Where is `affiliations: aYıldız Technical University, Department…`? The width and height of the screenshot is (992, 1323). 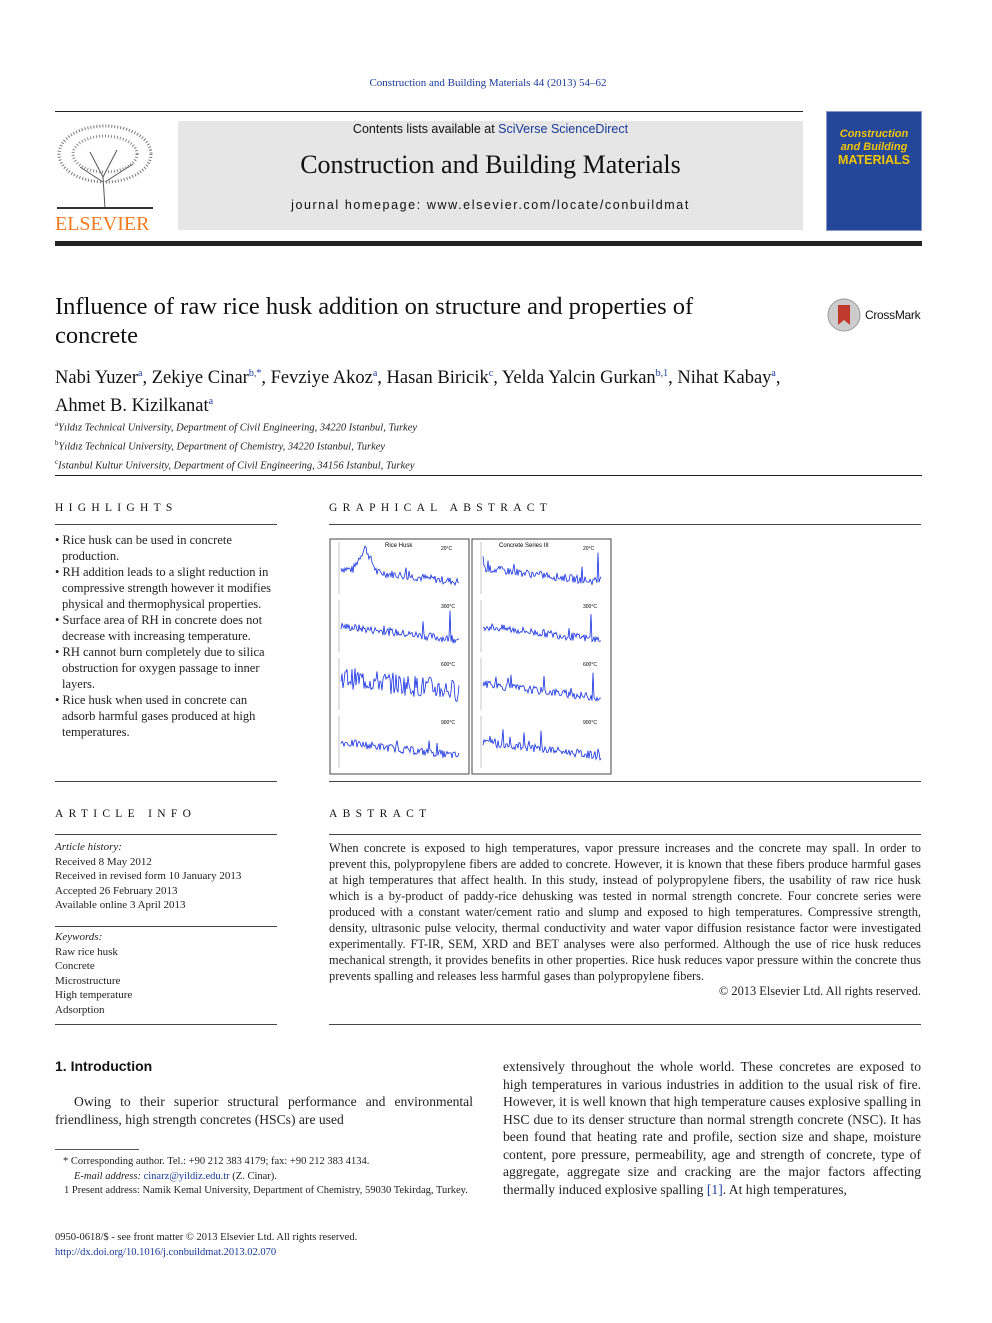 affiliations: aYıldız Technical University, Department… is located at coordinates (236, 445).